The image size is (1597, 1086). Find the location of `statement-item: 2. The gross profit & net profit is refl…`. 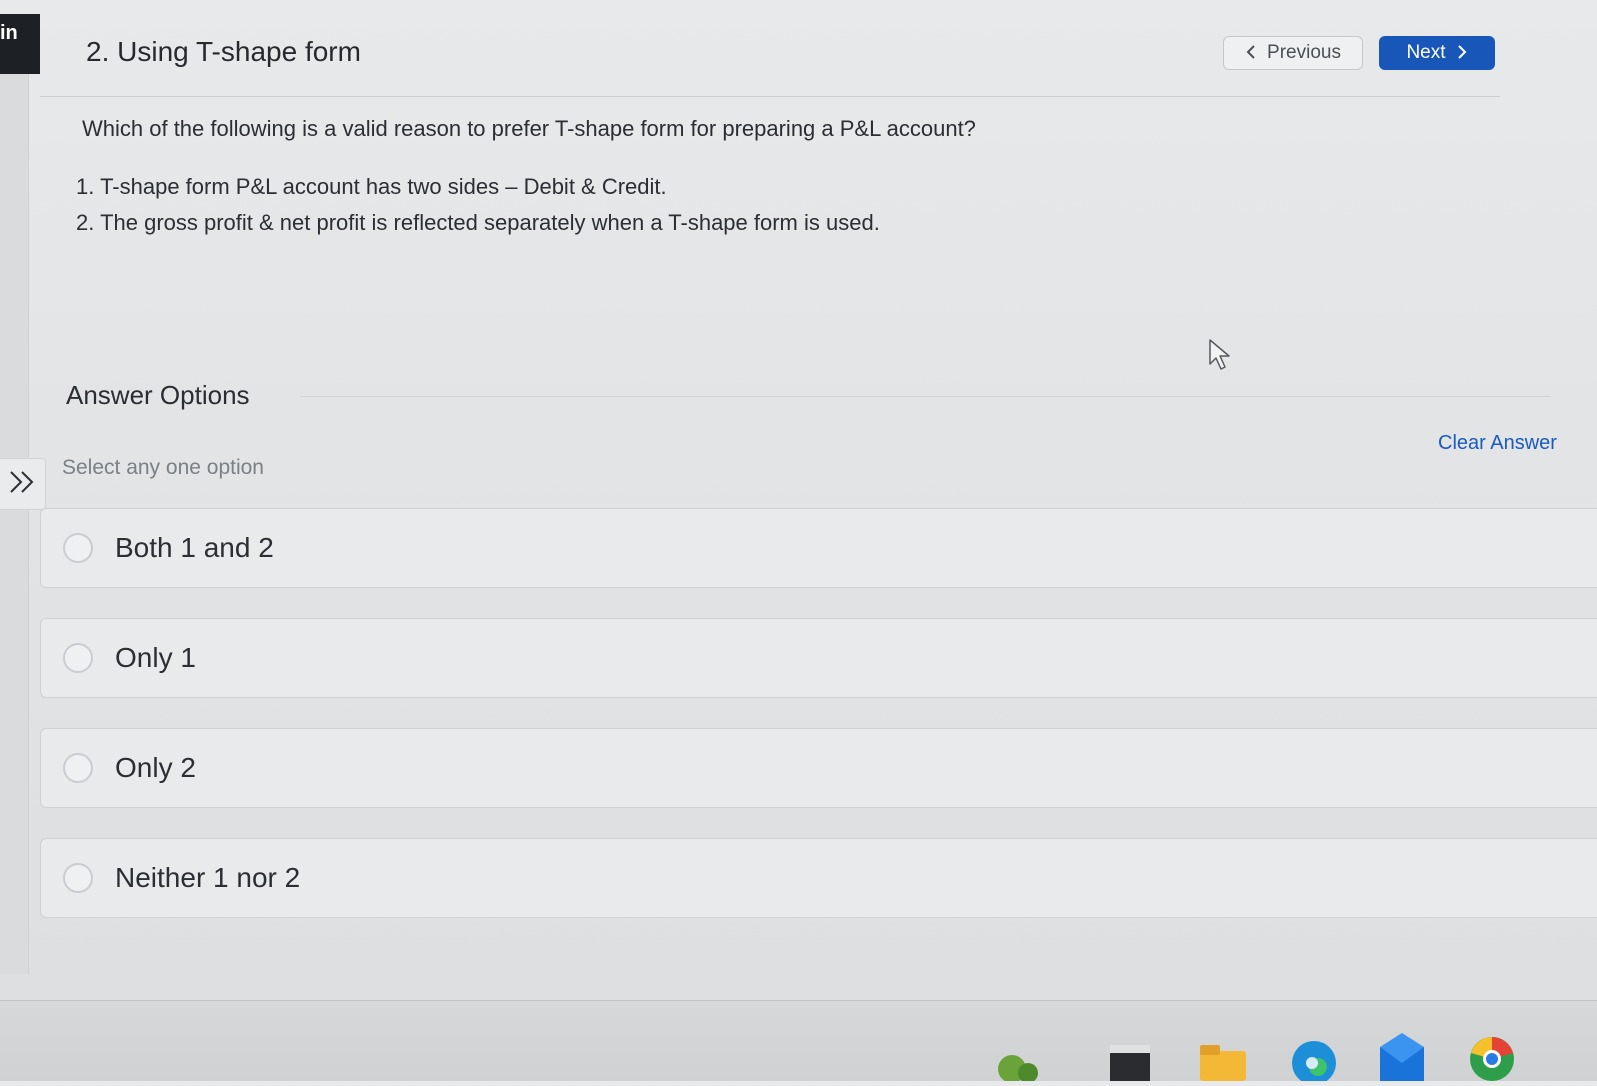

statement-item: 2. The gross profit & net profit is refl… is located at coordinates (478, 222).